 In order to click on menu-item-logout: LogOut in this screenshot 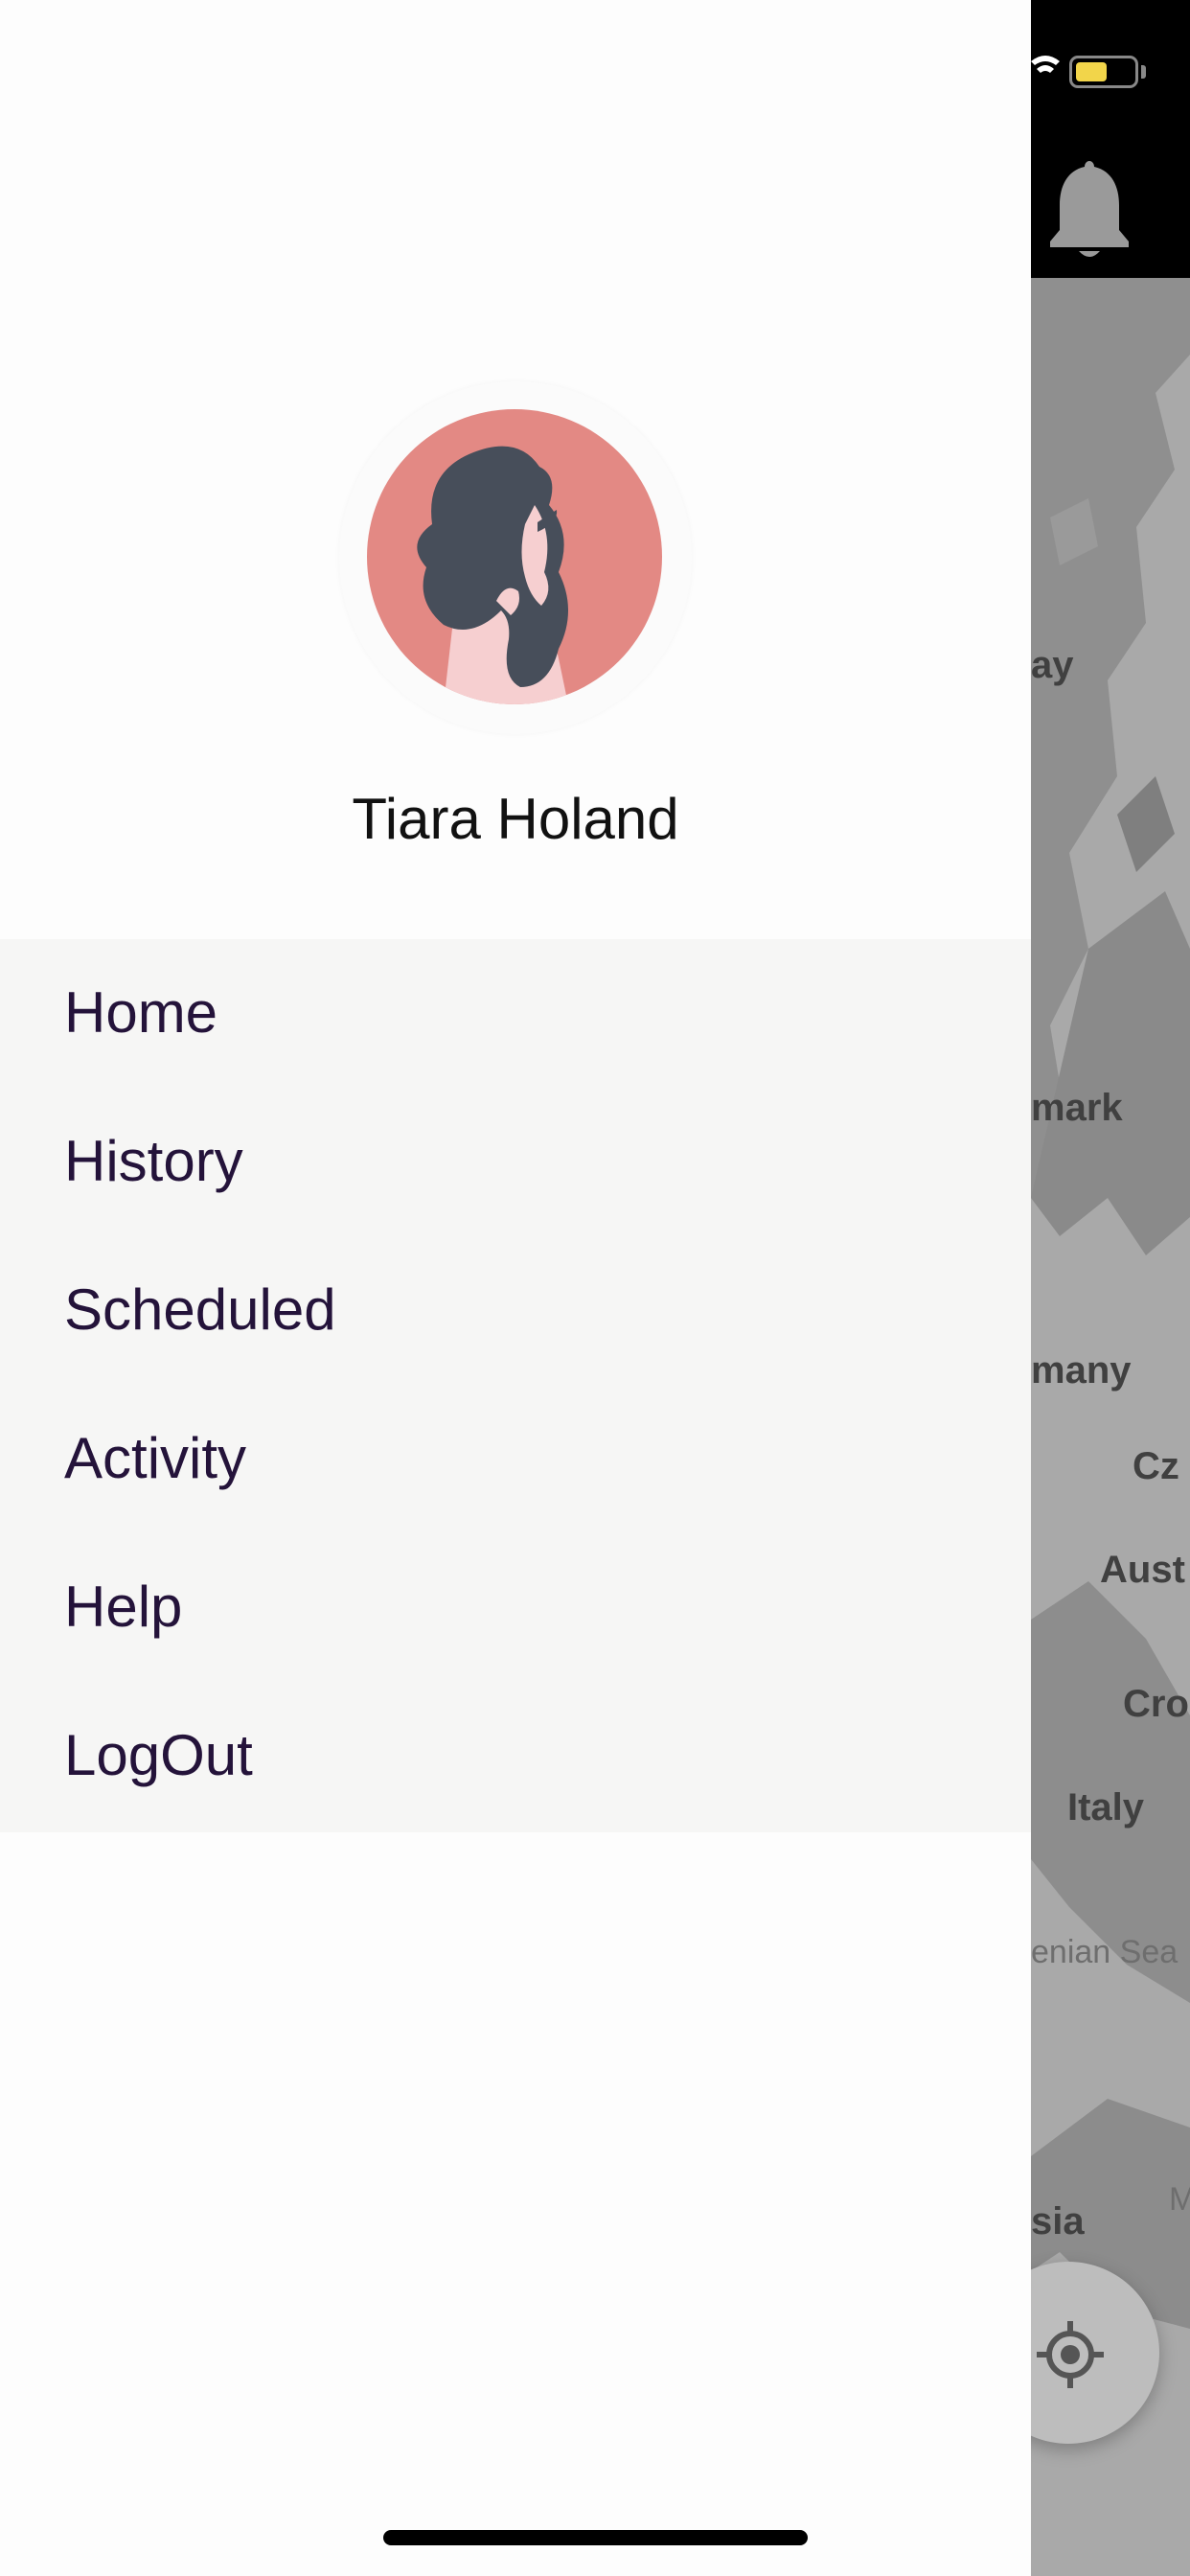, I will do `click(515, 1756)`.